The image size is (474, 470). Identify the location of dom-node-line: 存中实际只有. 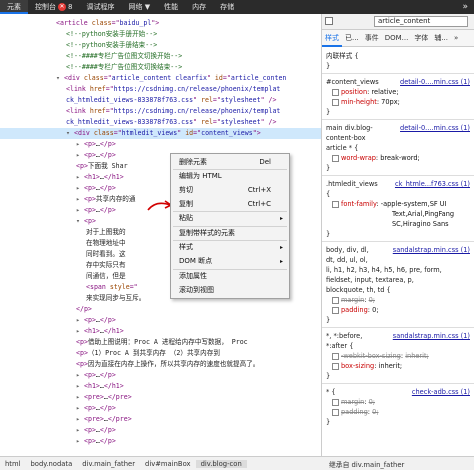
(106, 265).